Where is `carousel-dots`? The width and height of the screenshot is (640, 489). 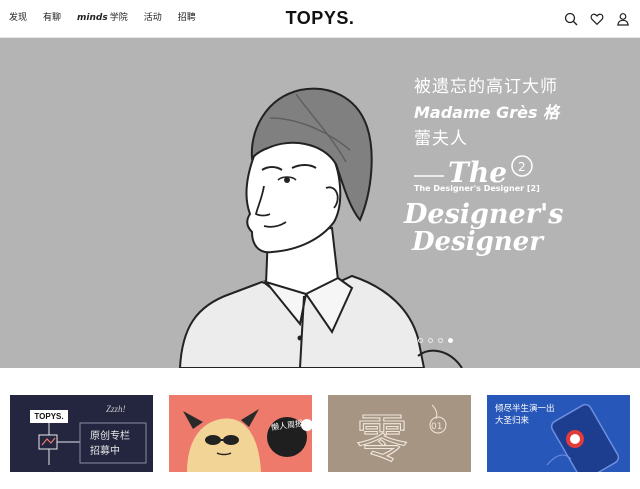 carousel-dots is located at coordinates (435, 340).